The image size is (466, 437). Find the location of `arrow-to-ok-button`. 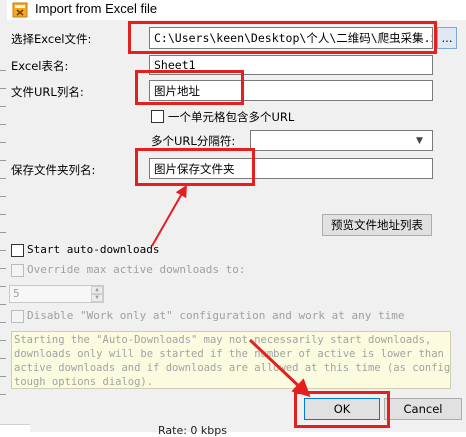

arrow-to-ok-button is located at coordinates (279, 368).